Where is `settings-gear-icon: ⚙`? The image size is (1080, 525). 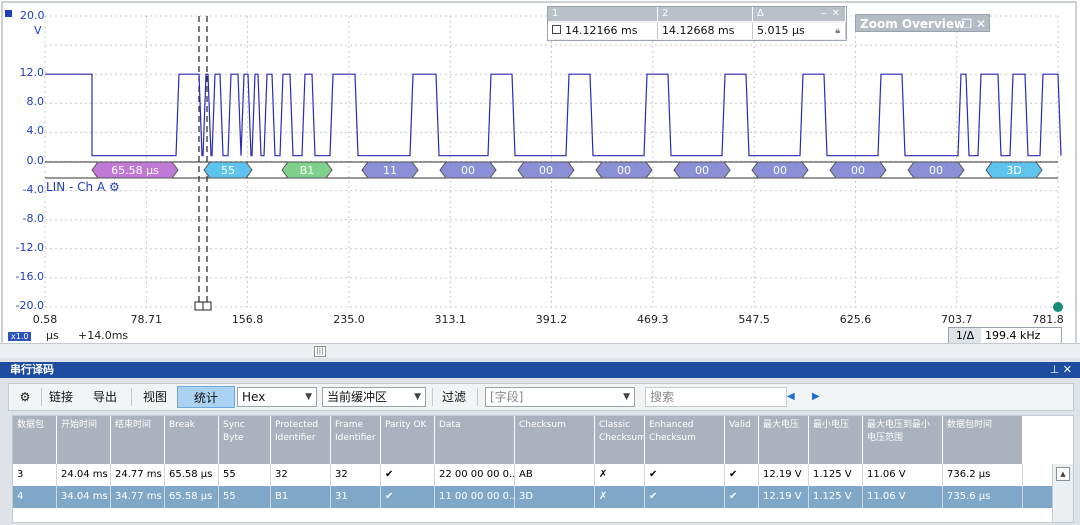
settings-gear-icon: ⚙ is located at coordinates (25, 397).